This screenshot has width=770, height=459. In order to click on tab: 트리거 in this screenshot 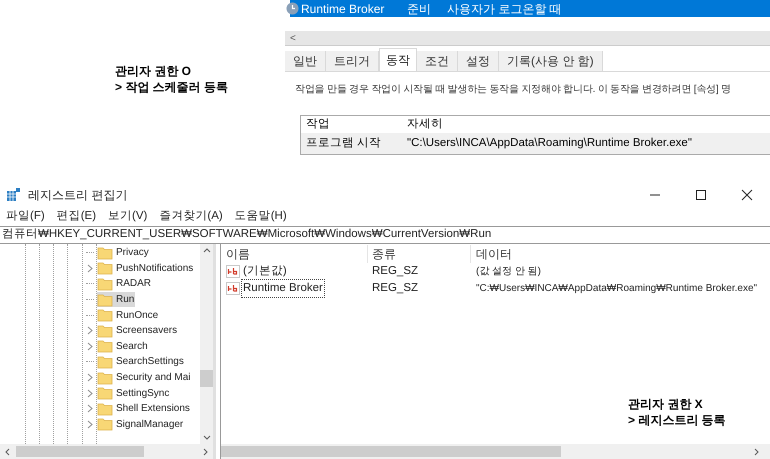, I will do `click(352, 61)`.